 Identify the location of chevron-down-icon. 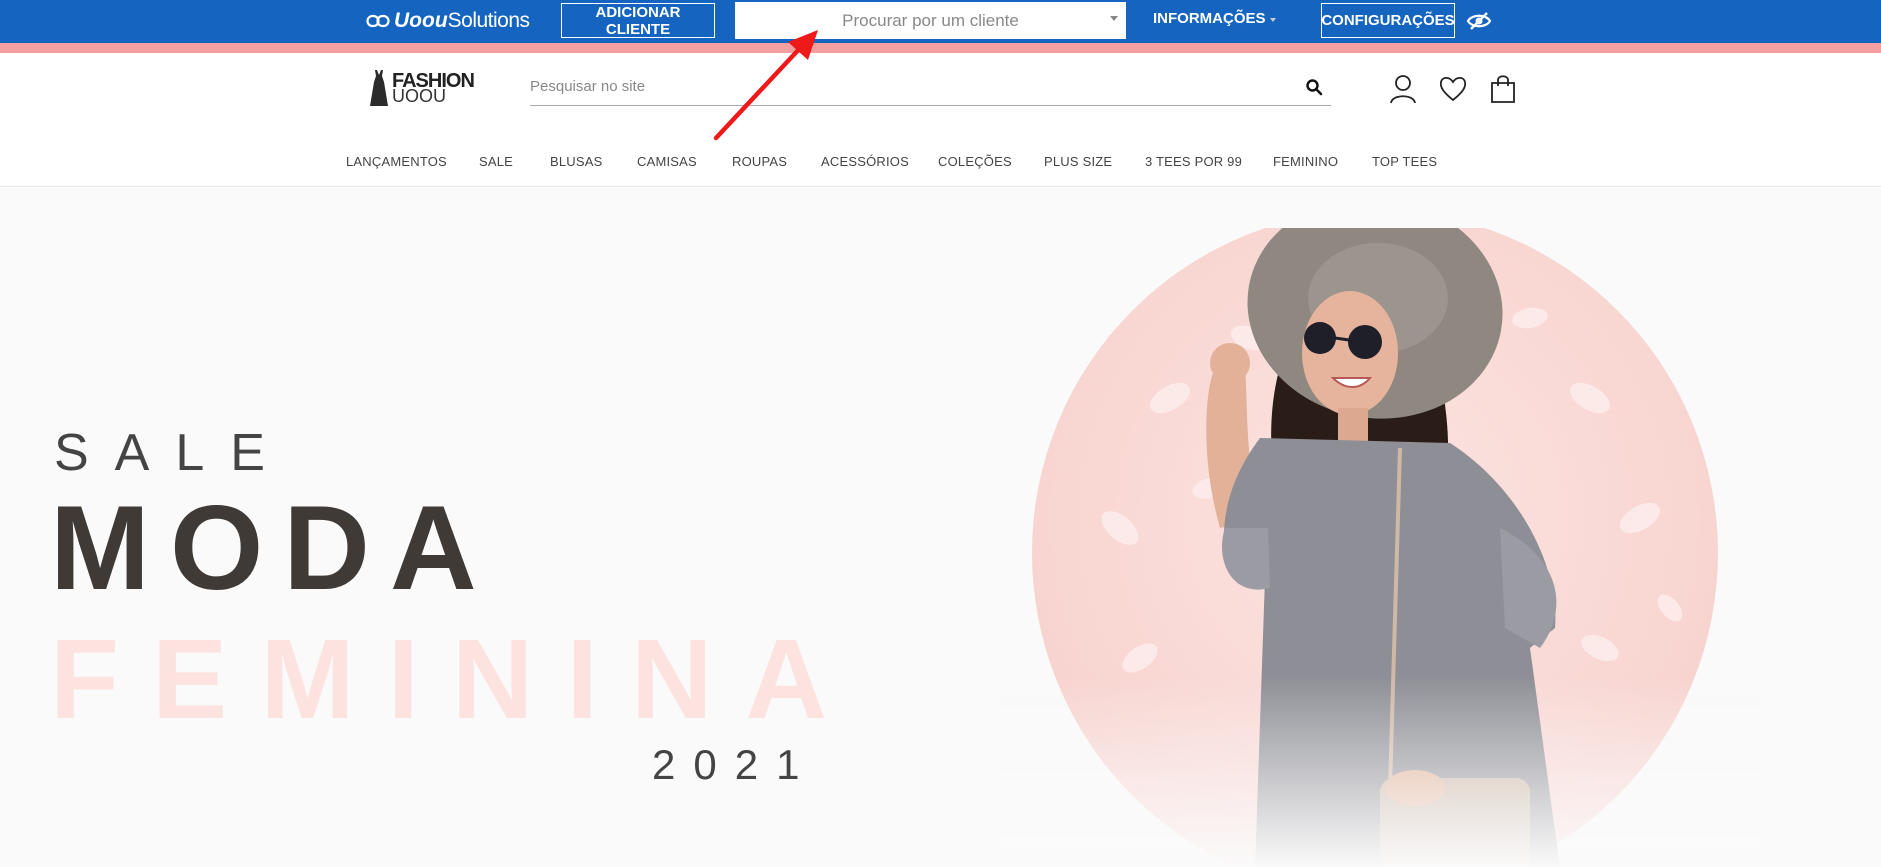
(1114, 18).